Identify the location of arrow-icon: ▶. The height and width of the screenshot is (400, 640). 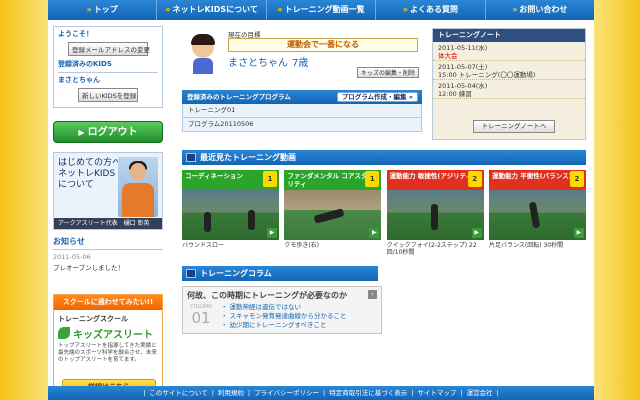
(81, 132).